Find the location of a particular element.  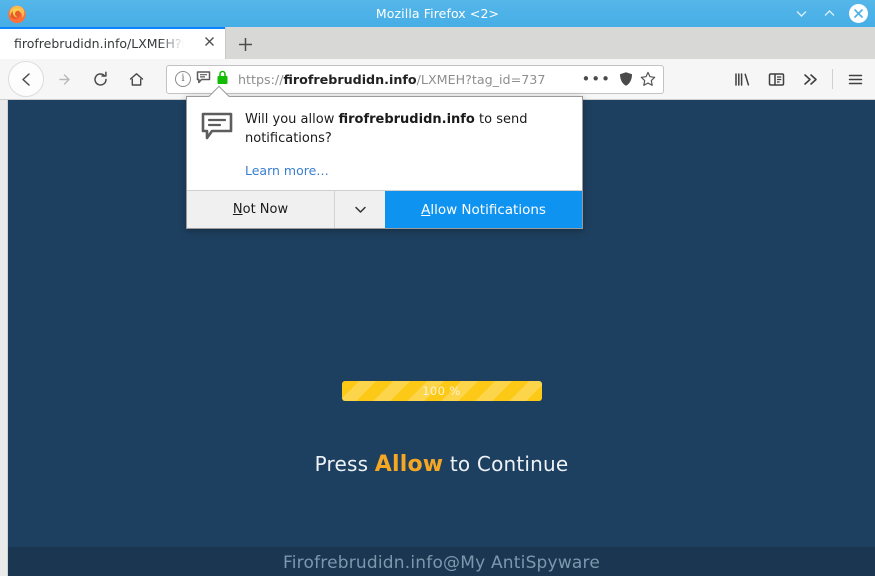

progress-label: 100 % is located at coordinates (441, 391).